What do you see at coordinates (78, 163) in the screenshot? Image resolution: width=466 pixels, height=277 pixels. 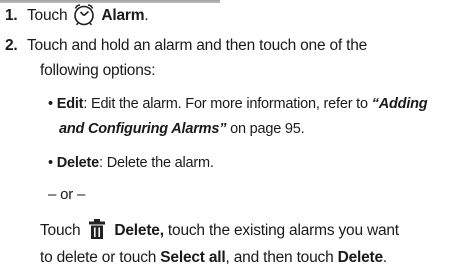 I see `delete-label: Delete` at bounding box center [78, 163].